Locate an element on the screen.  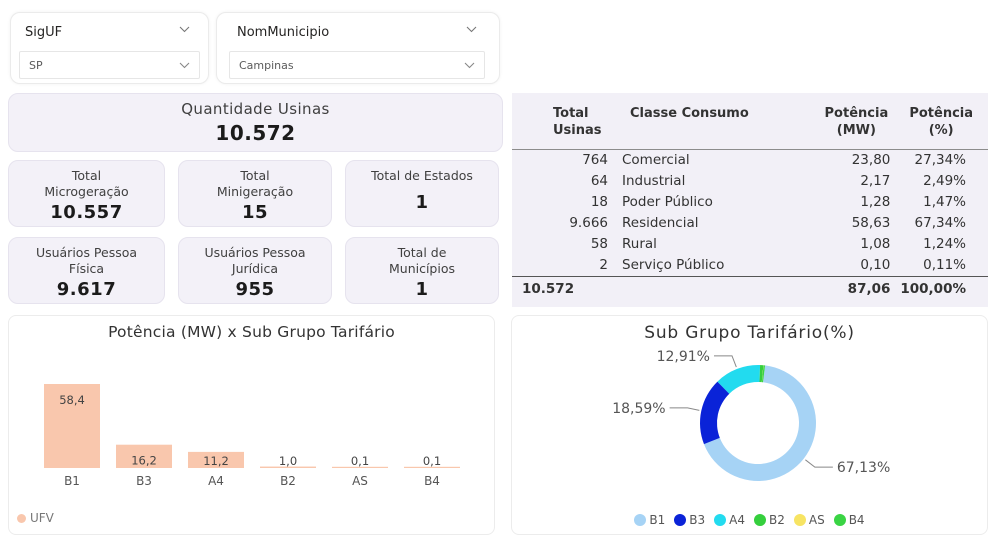
kpi-value: 1 is located at coordinates (422, 202).